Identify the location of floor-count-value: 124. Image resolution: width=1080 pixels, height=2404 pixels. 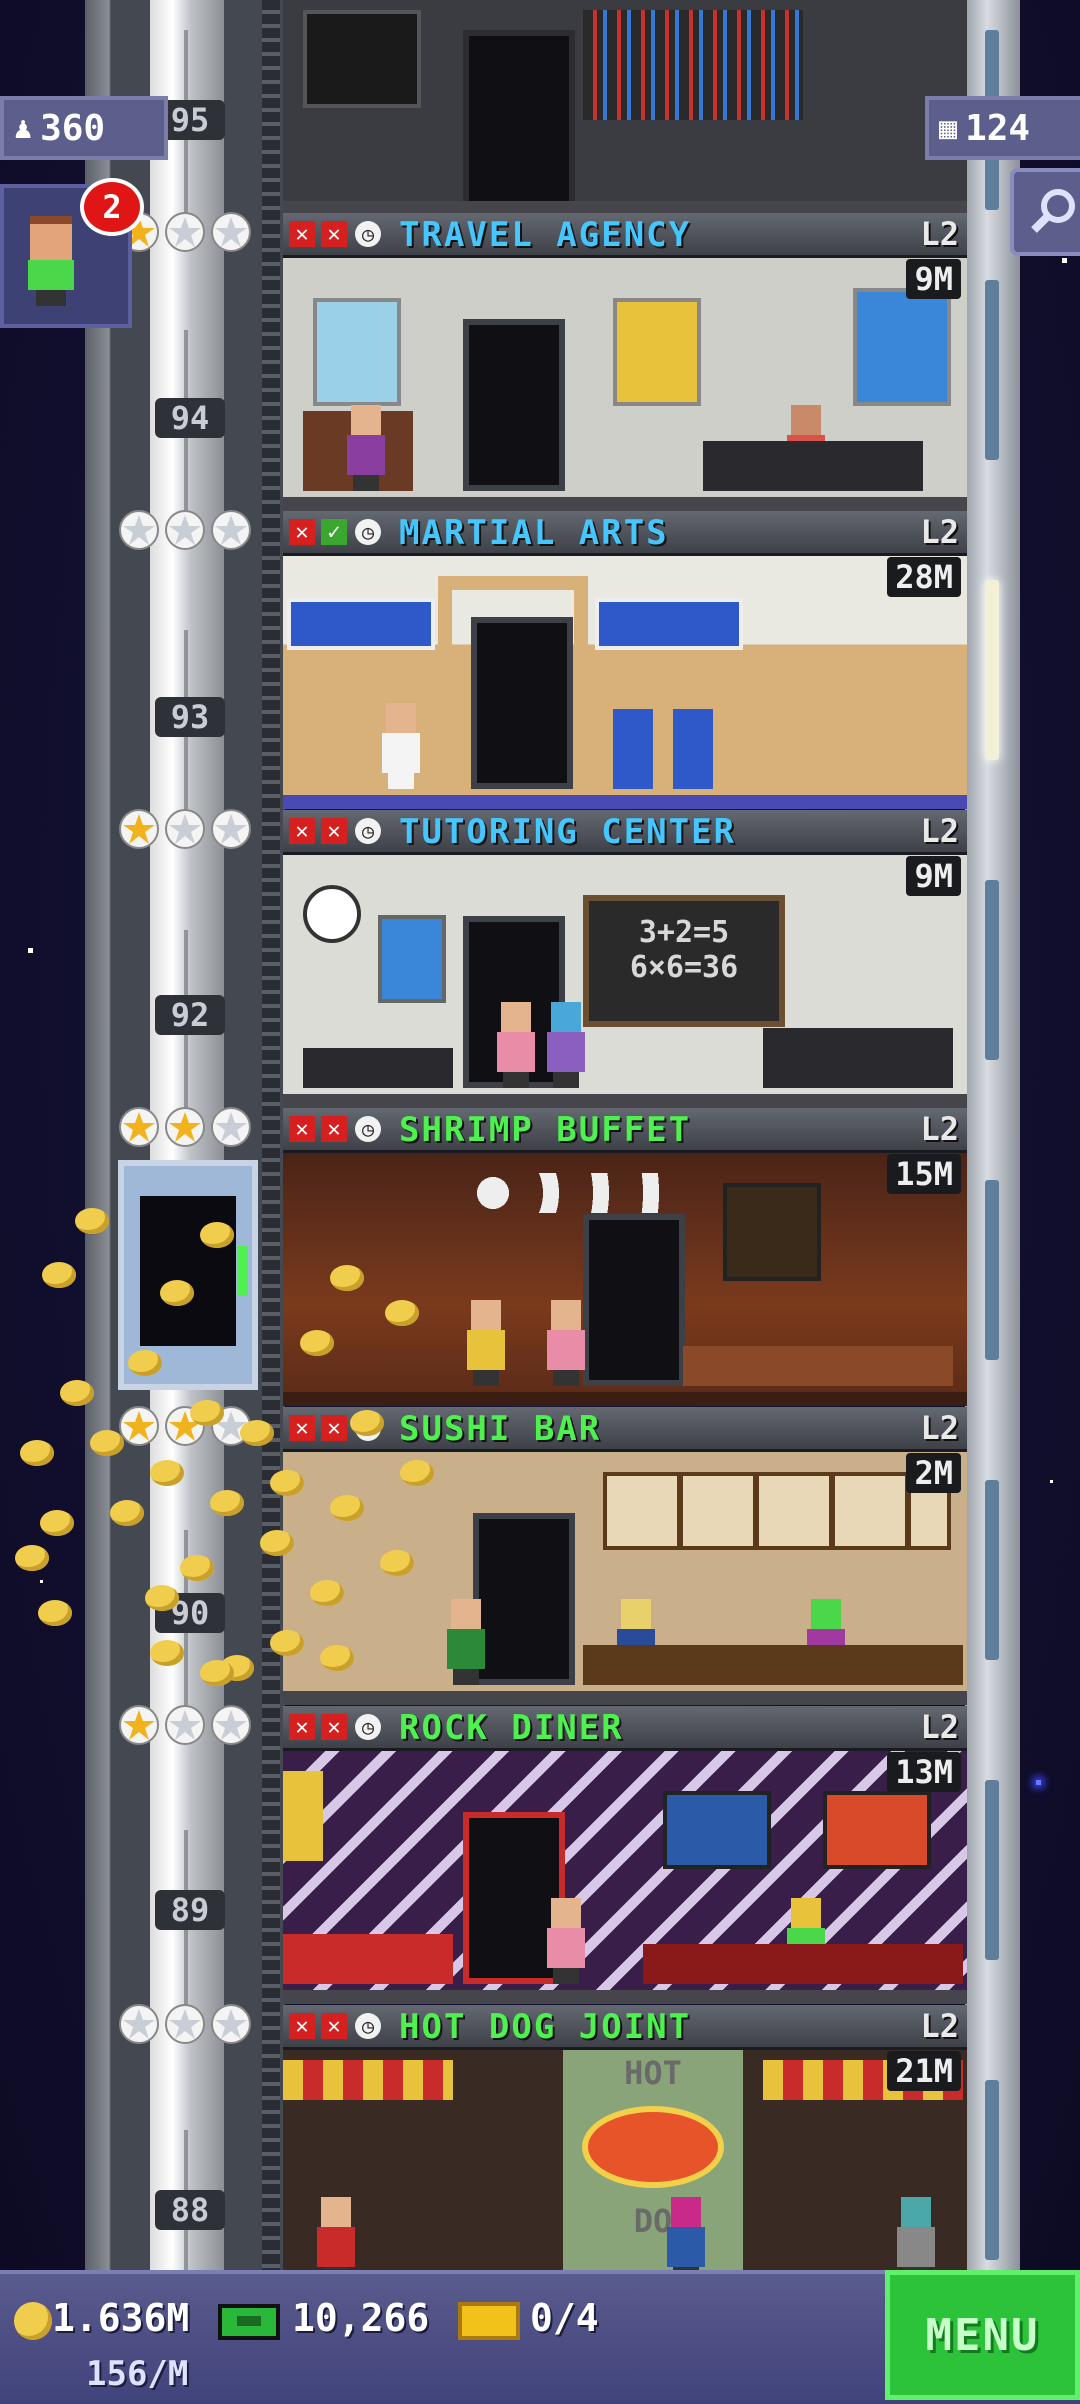
(998, 128).